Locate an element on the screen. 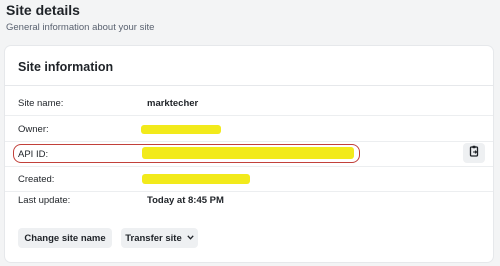 The height and width of the screenshot is (266, 500). row-owner: Owner: is located at coordinates (249, 130).